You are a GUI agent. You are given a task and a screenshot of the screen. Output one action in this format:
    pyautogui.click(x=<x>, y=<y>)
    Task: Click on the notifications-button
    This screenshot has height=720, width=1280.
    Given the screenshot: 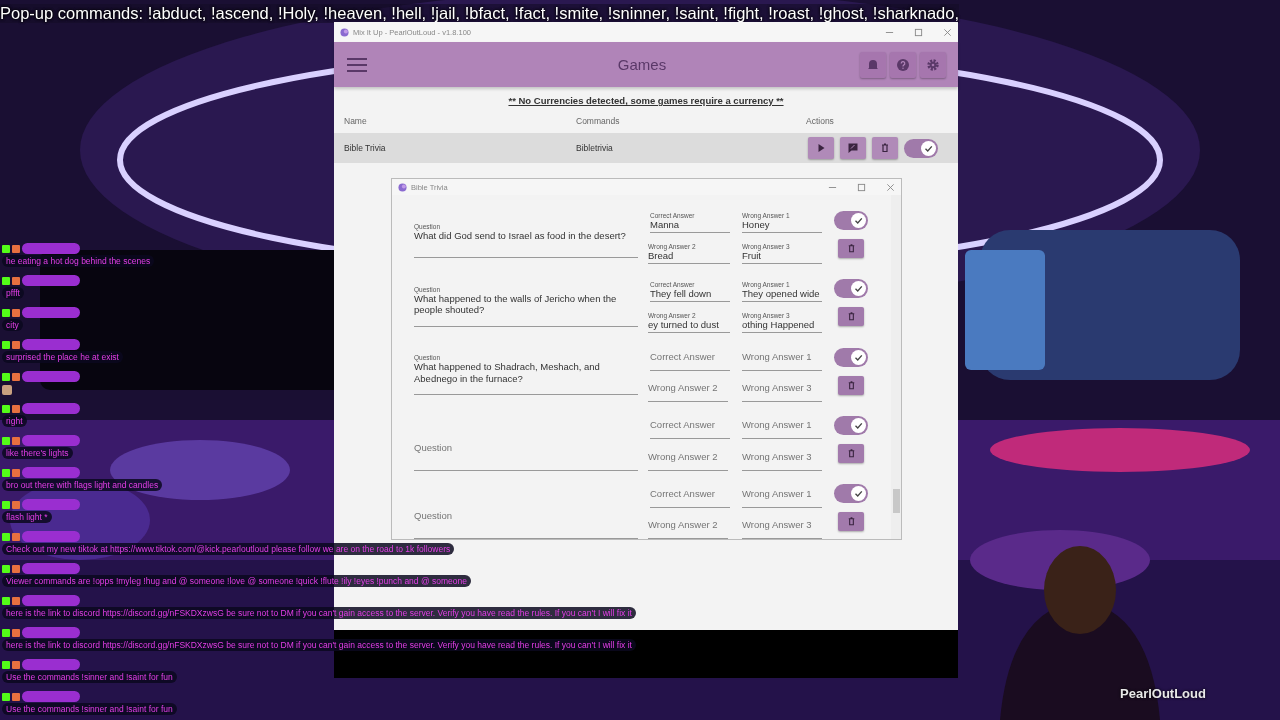 What is the action you would take?
    pyautogui.click(x=873, y=64)
    